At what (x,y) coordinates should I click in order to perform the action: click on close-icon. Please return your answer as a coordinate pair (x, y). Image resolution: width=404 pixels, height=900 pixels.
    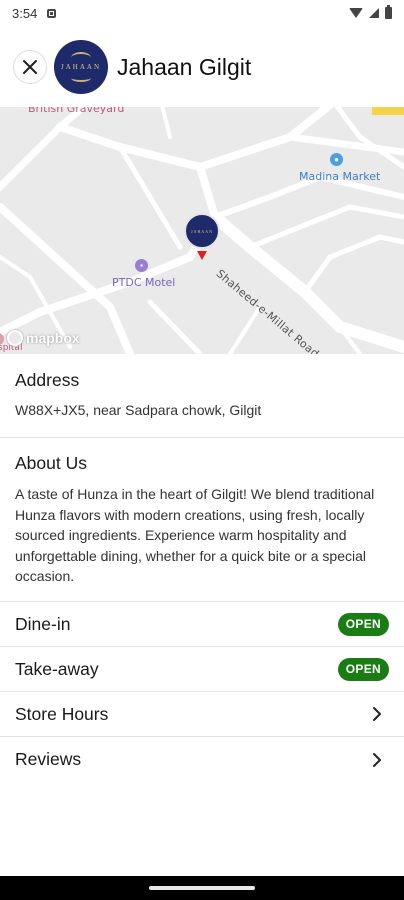
    Looking at the image, I should click on (30, 67).